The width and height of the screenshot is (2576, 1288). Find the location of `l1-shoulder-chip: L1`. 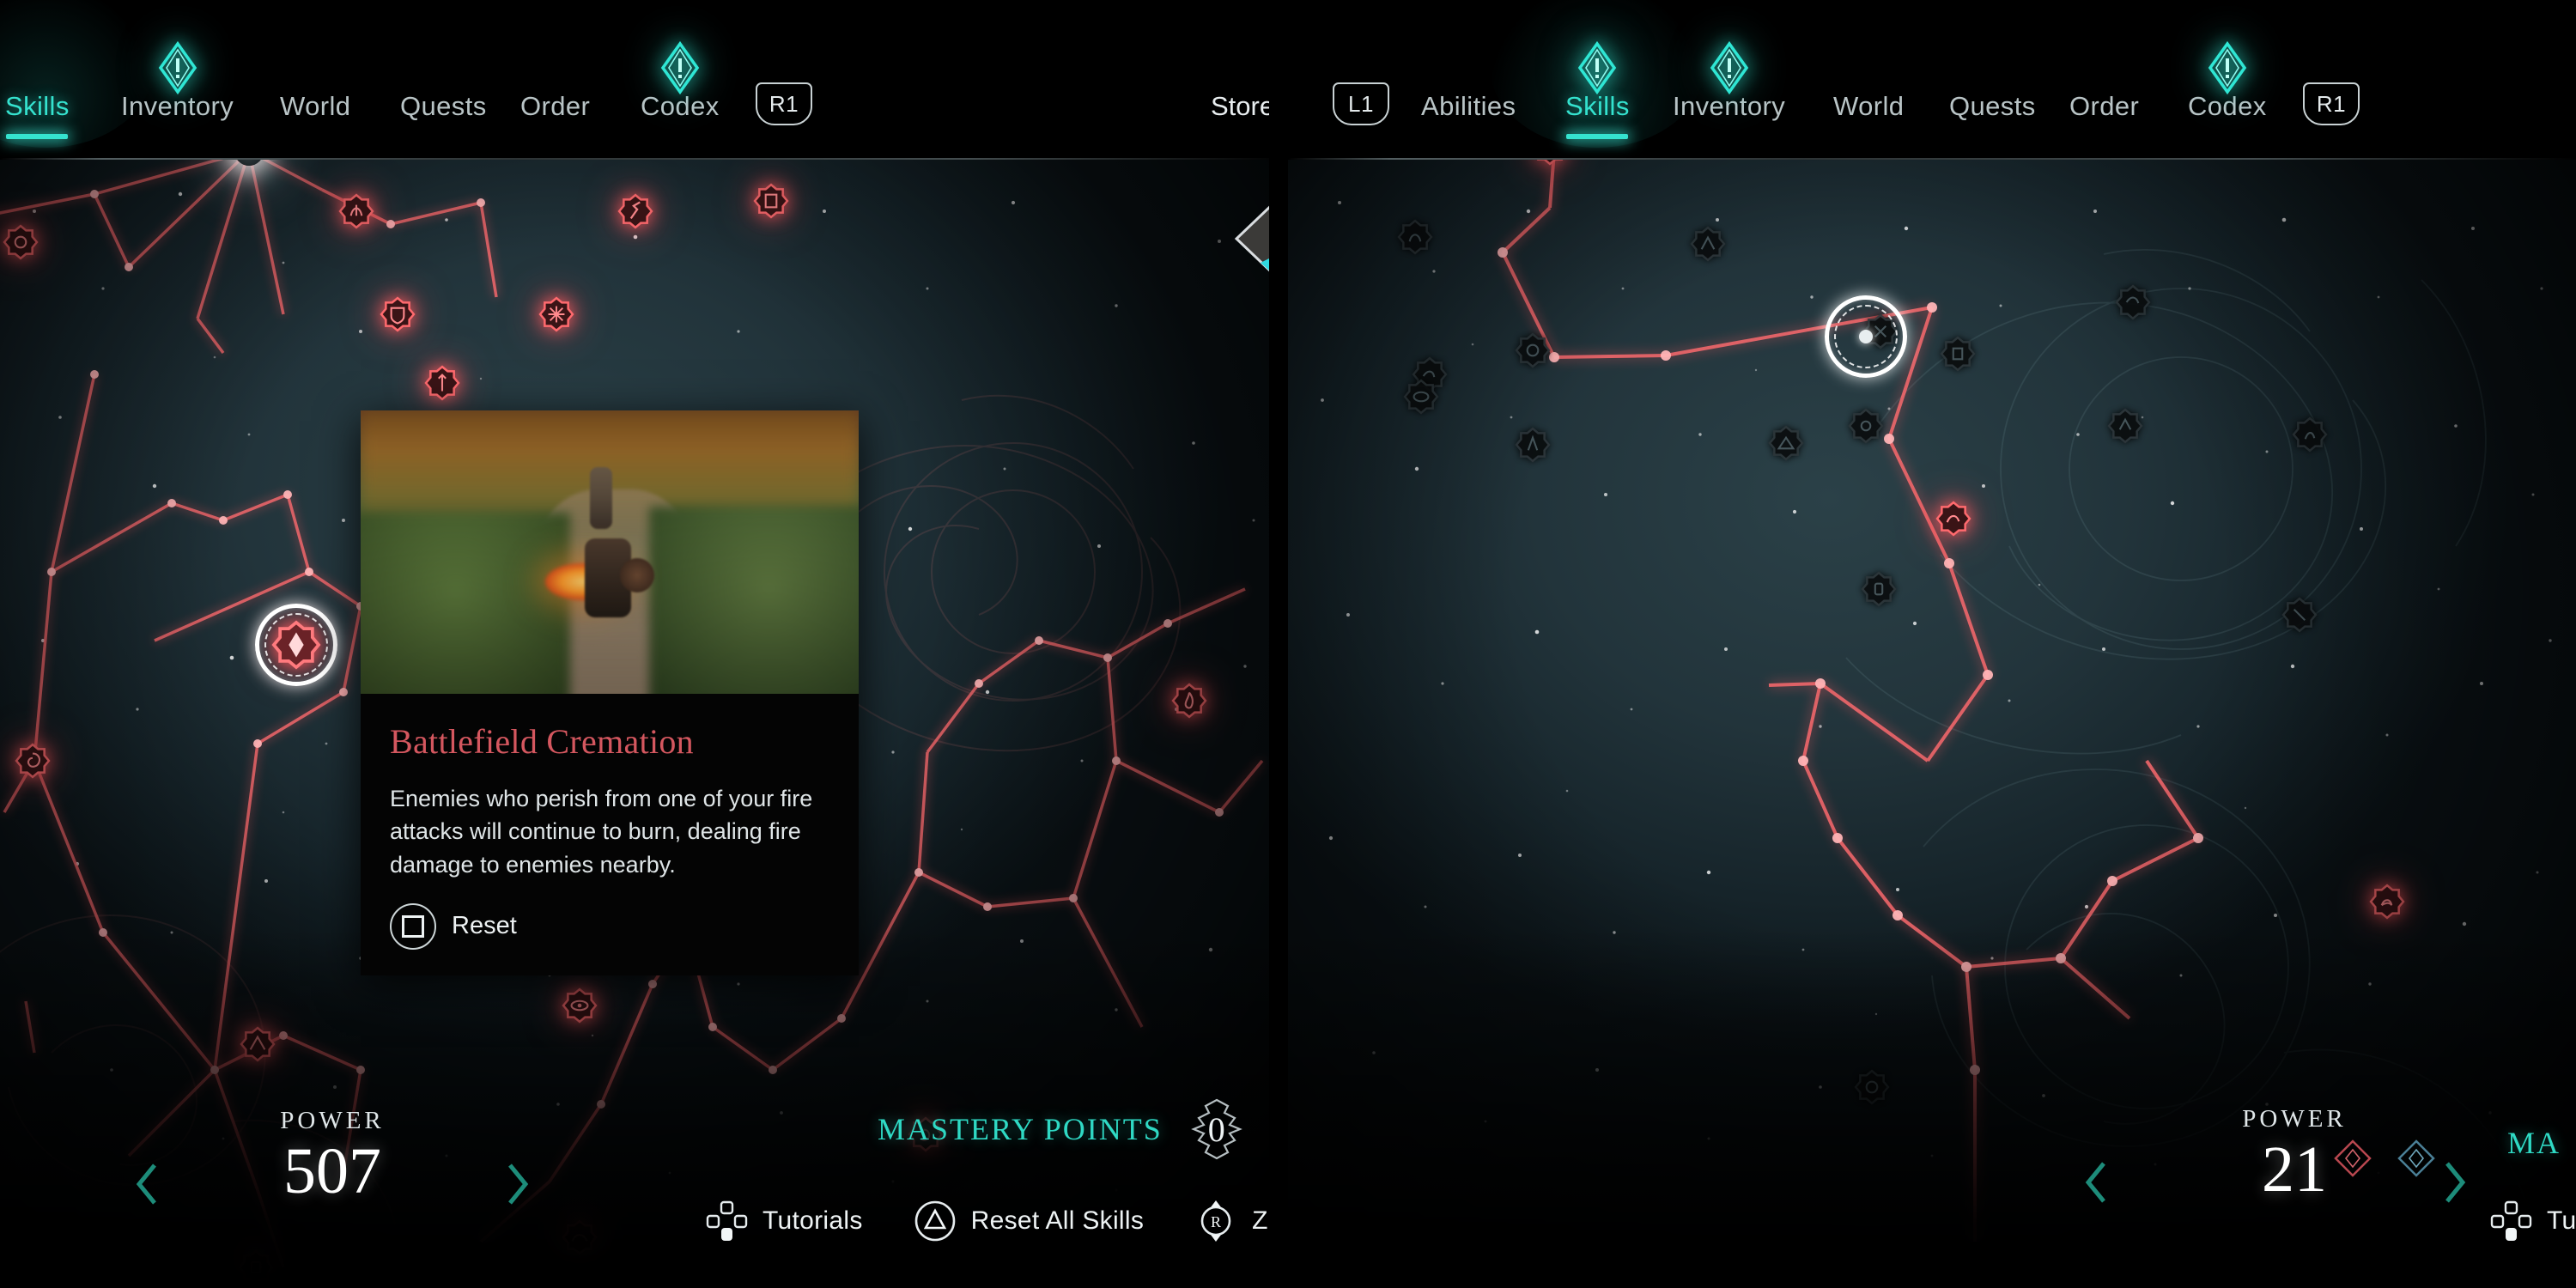

l1-shoulder-chip: L1 is located at coordinates (1361, 104).